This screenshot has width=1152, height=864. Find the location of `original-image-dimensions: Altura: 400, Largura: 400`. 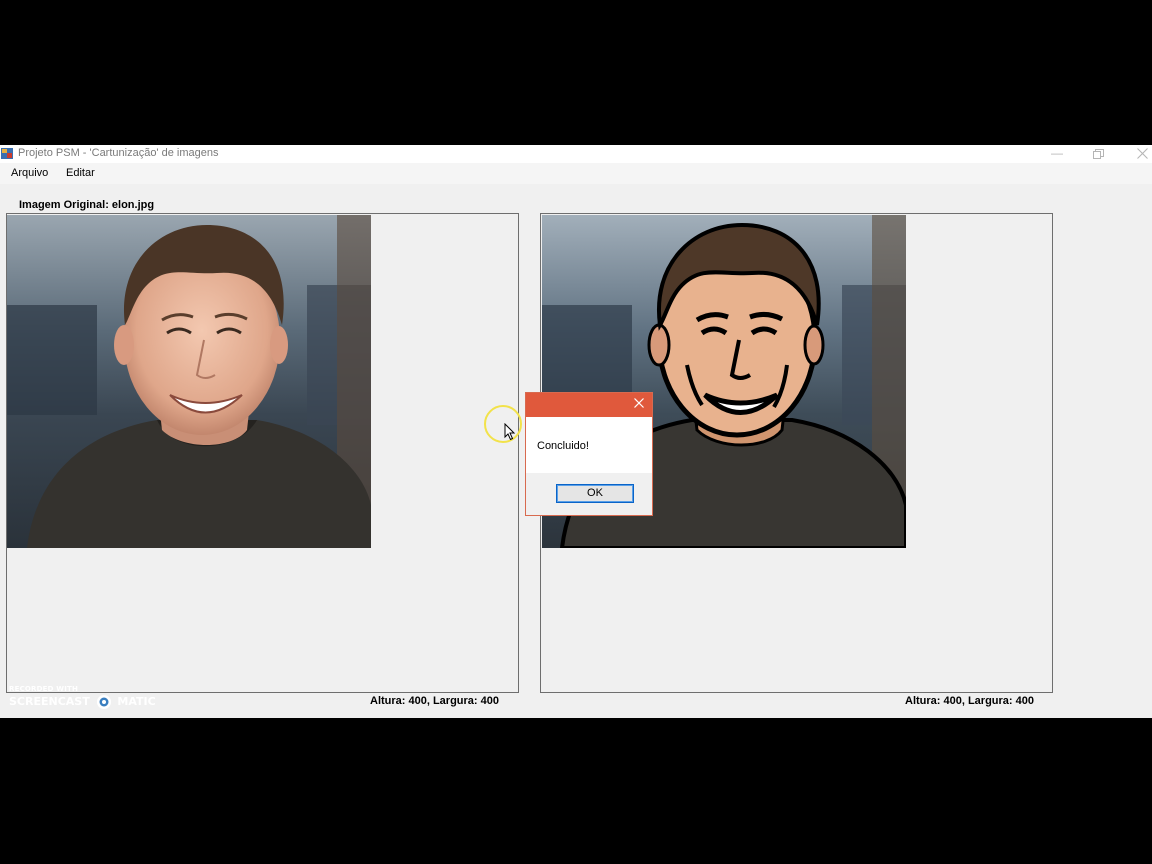

original-image-dimensions: Altura: 400, Largura: 400 is located at coordinates (434, 701).